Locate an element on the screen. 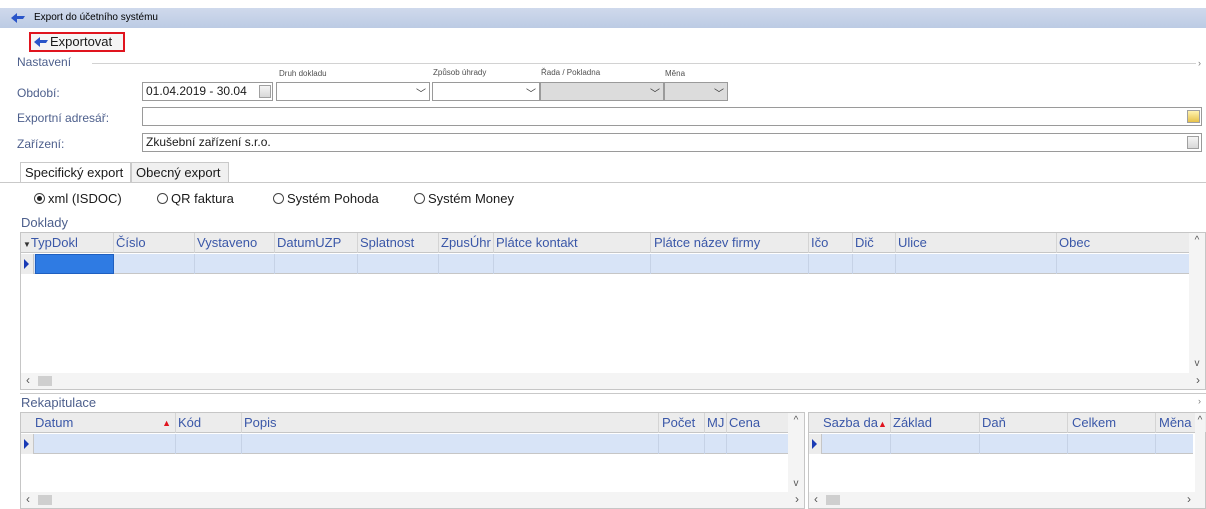 The image size is (1206, 509). rada-pokladna-select: ﹀ is located at coordinates (602, 91).